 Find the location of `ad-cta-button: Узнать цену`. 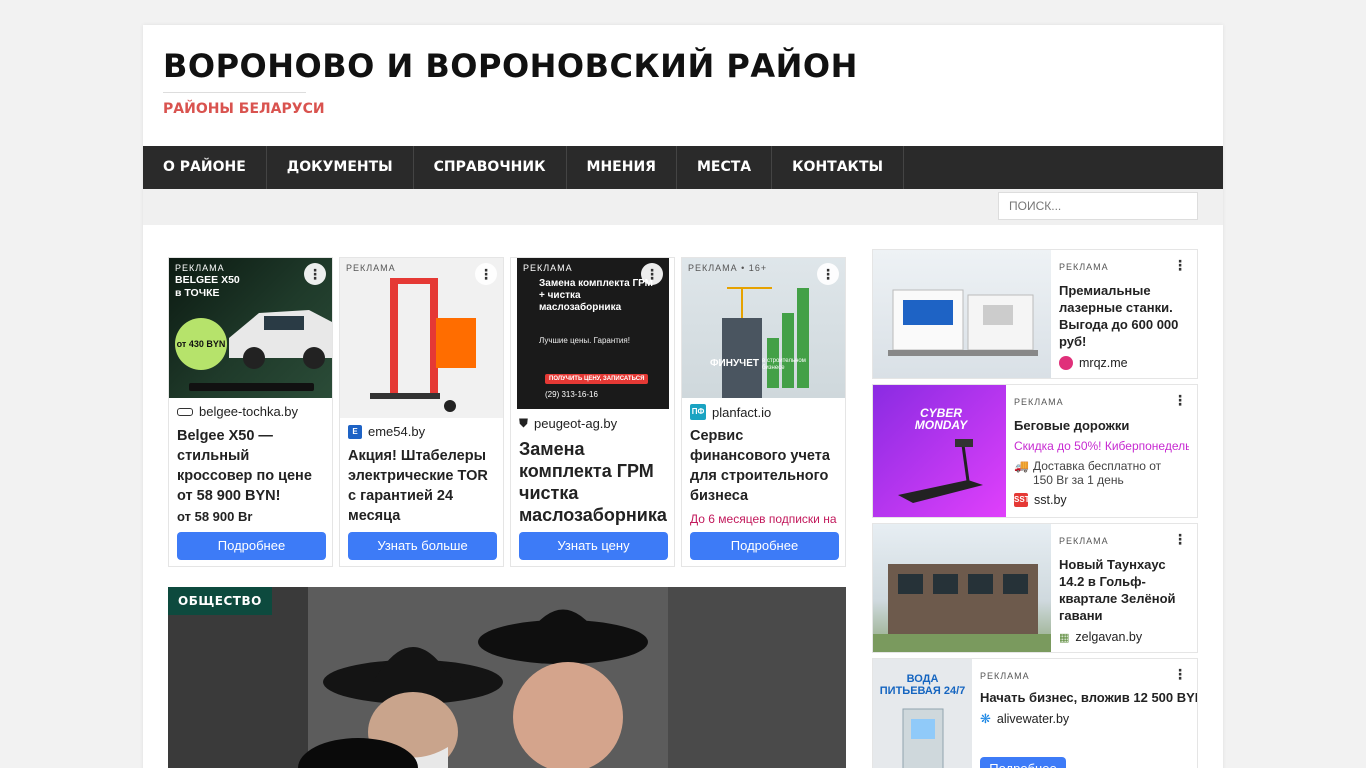

ad-cta-button: Узнать цену is located at coordinates (593, 546).